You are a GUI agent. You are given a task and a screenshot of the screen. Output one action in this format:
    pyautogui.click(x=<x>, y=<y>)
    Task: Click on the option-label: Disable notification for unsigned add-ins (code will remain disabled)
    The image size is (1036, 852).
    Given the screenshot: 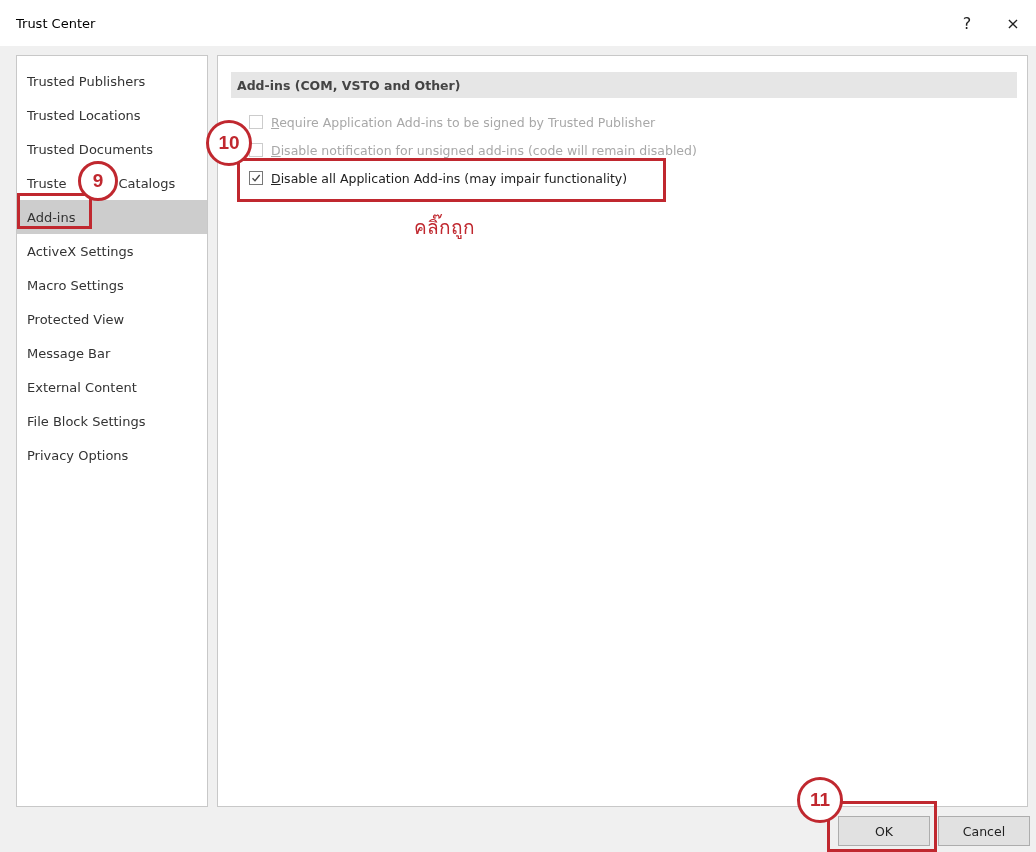 What is the action you would take?
    pyautogui.click(x=484, y=150)
    